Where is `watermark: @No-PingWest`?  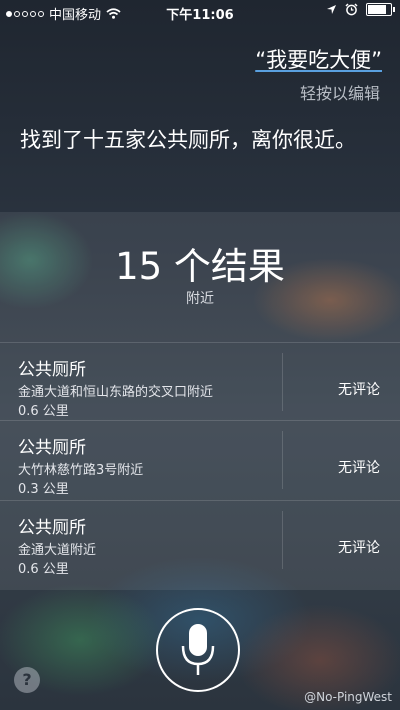 watermark: @No-PingWest is located at coordinates (348, 697).